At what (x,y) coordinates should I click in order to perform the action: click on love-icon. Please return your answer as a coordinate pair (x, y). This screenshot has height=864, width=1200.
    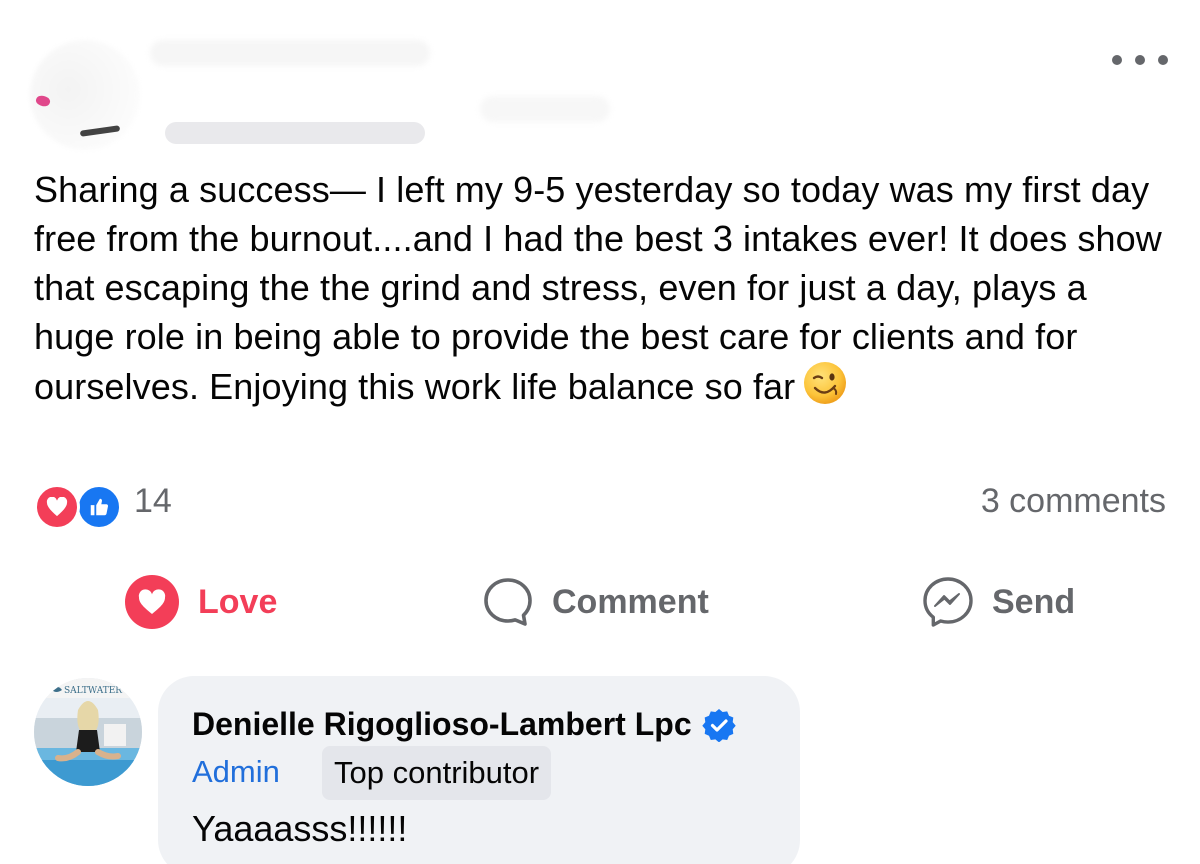
    Looking at the image, I should click on (152, 602).